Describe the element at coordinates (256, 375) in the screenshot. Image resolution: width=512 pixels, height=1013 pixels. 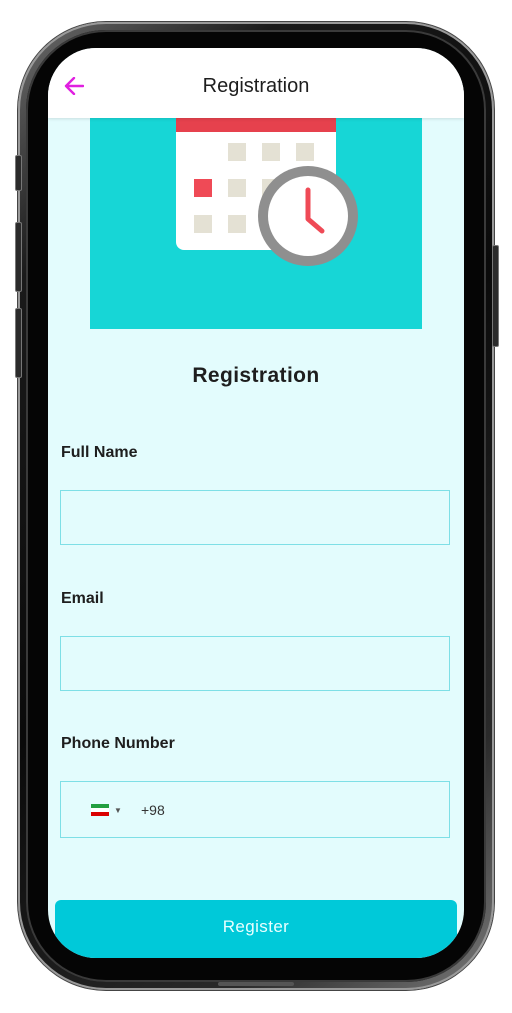
I see `form-title: Registration` at that location.